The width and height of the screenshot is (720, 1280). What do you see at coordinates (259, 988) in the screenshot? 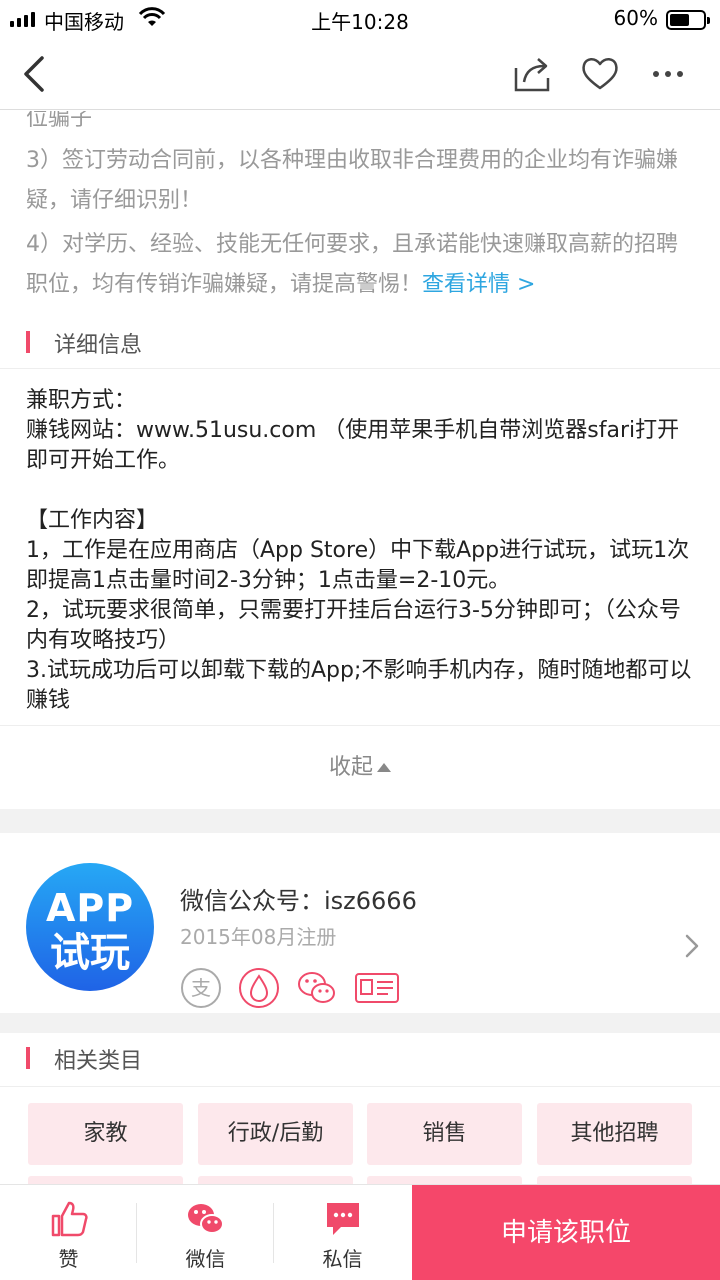
I see `drop-icon` at bounding box center [259, 988].